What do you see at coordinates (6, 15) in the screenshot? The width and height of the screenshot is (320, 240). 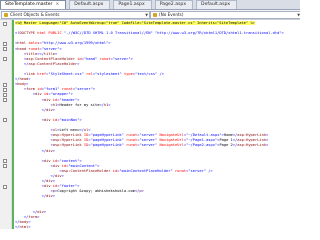 I see `object-icon` at bounding box center [6, 15].